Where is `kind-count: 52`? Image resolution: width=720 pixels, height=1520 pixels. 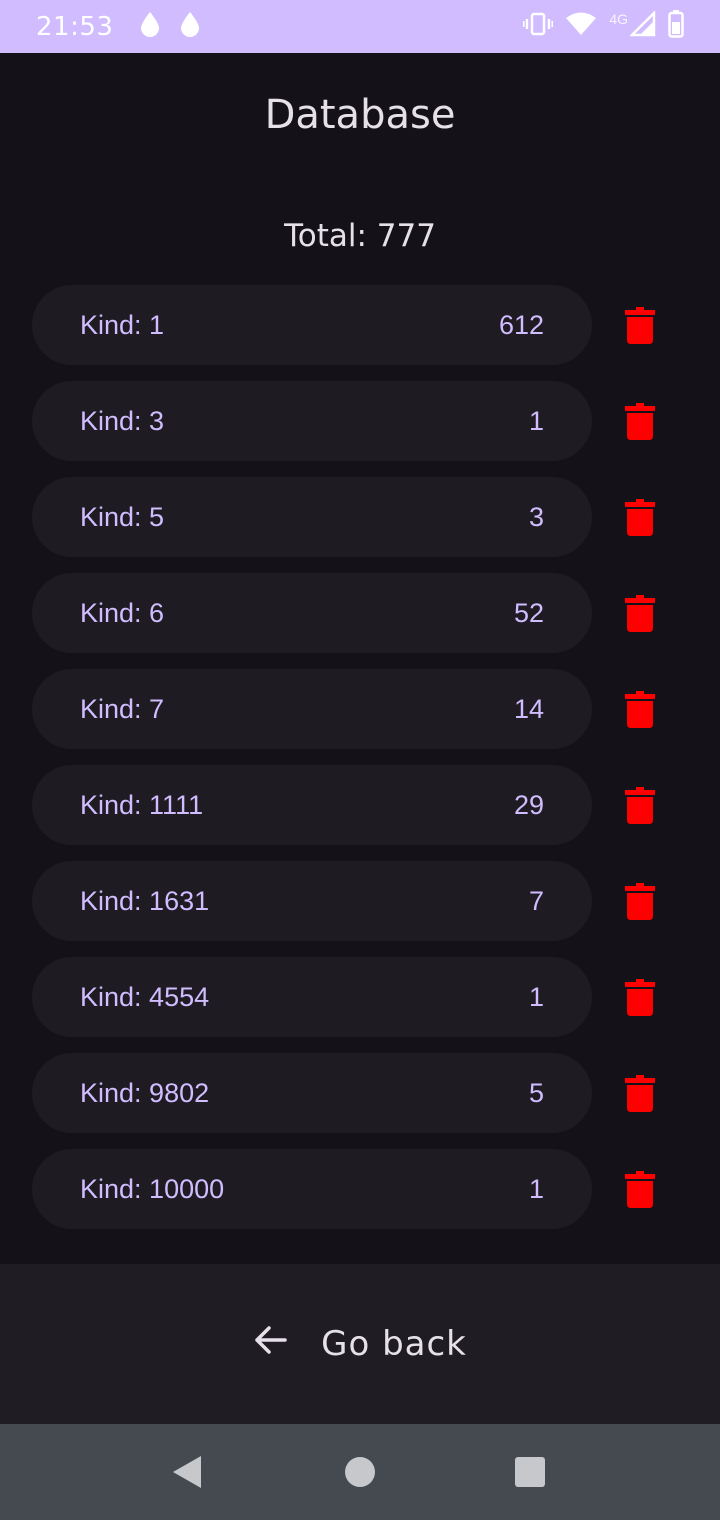 kind-count: 52 is located at coordinates (528, 612).